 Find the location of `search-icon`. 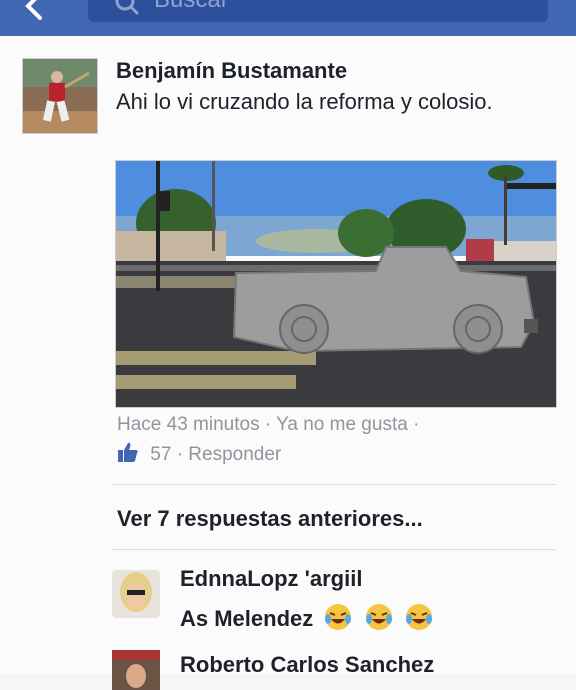

search-icon is located at coordinates (127, 8).